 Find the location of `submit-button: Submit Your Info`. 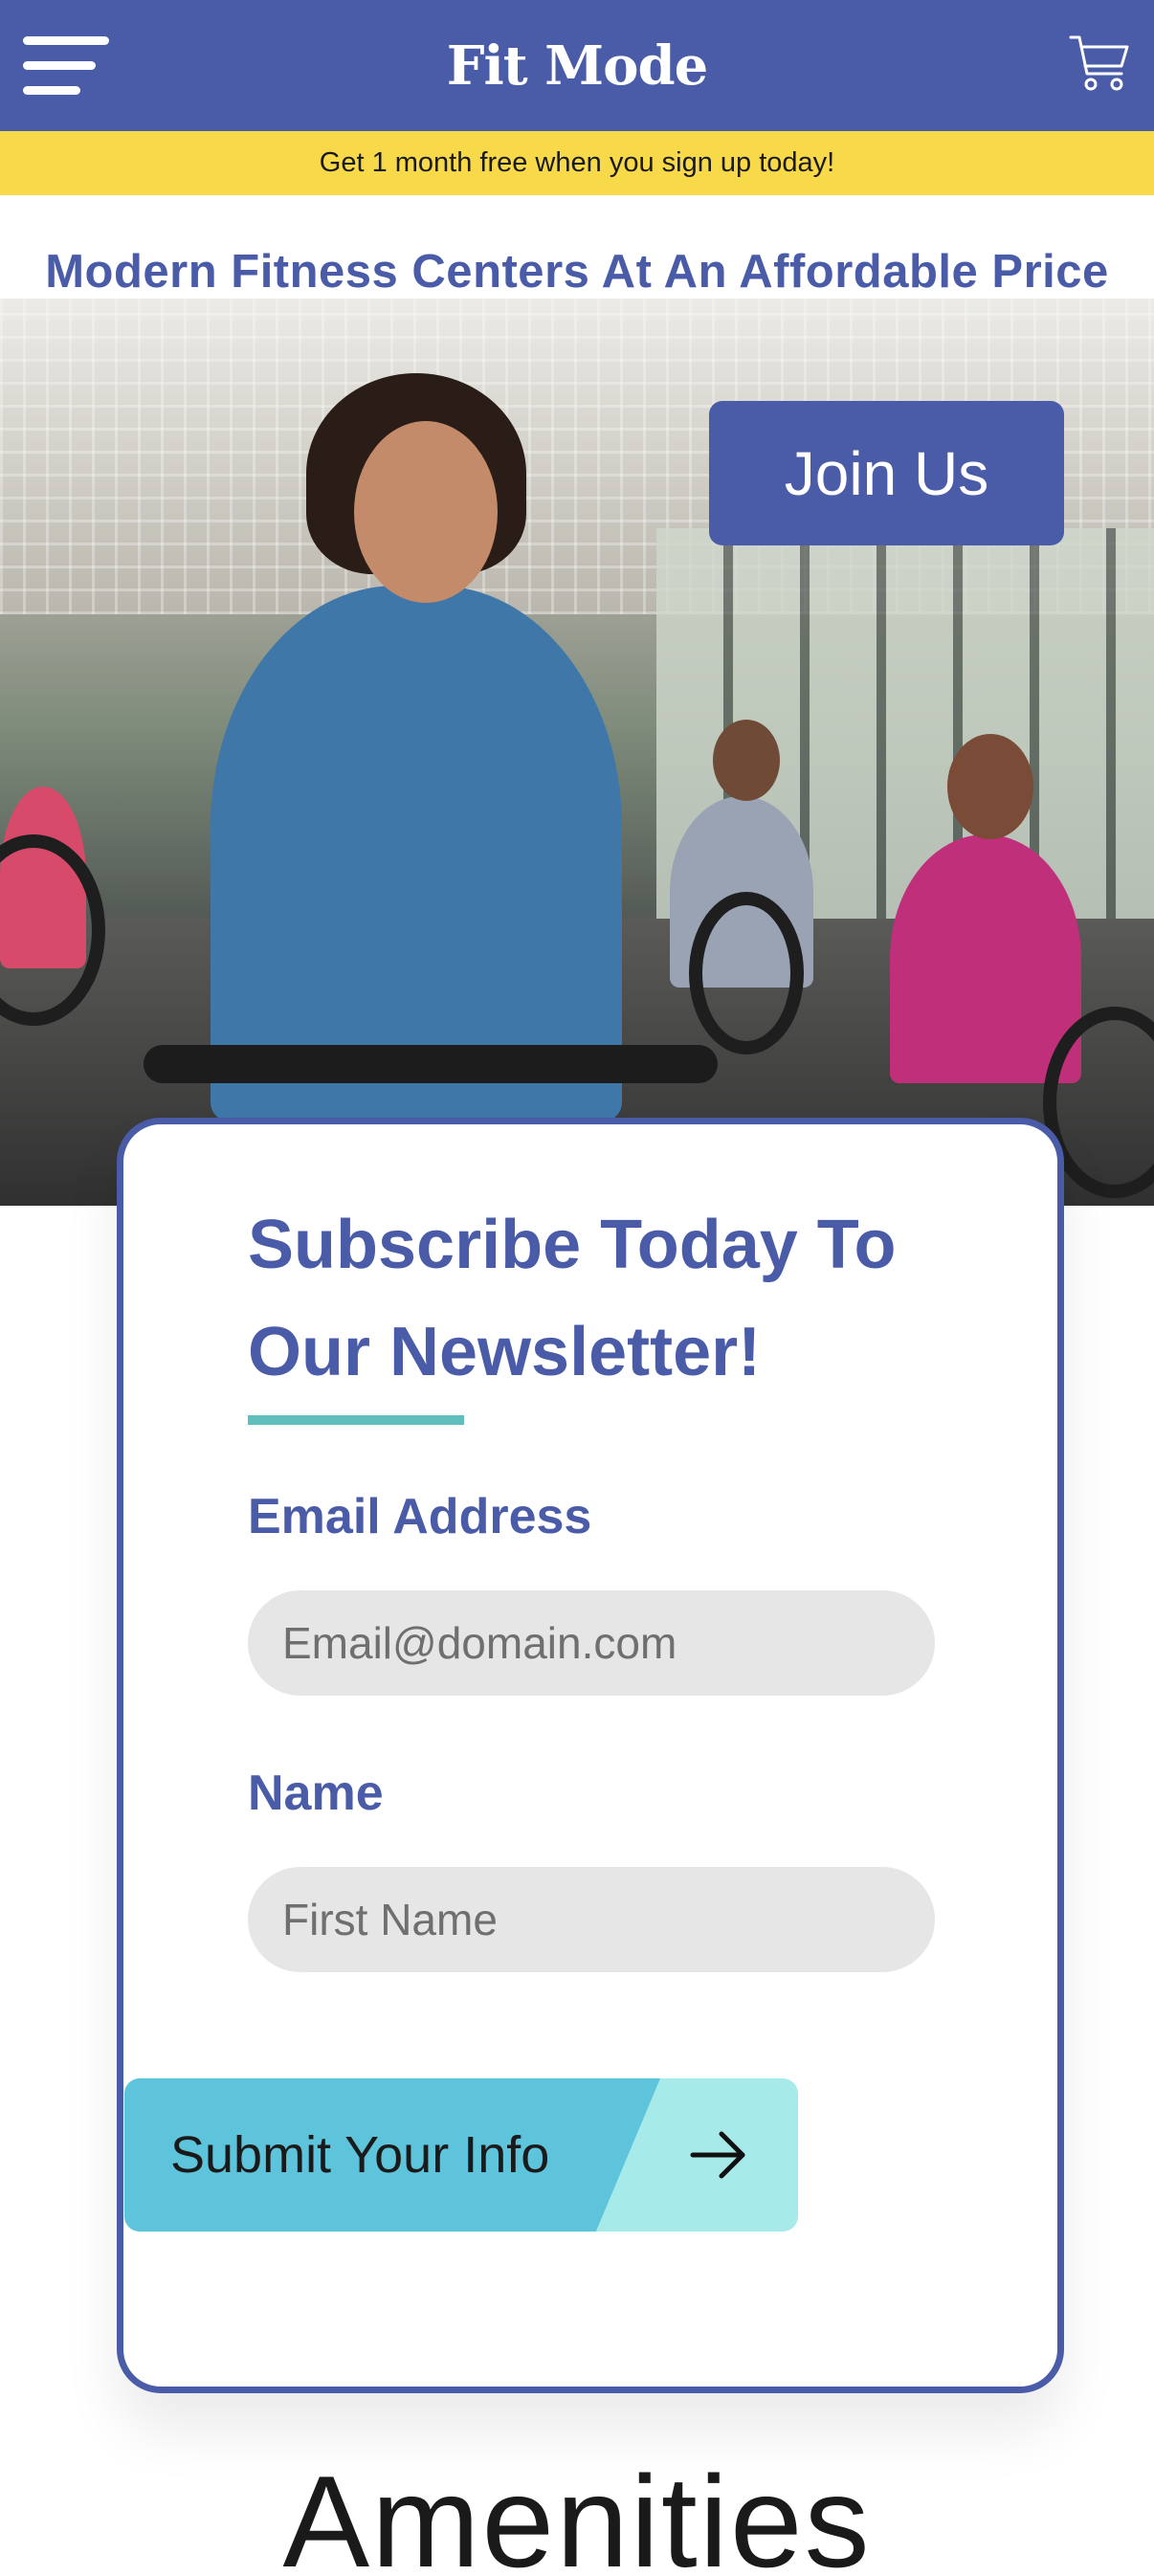

submit-button: Submit Your Info is located at coordinates (461, 2155).